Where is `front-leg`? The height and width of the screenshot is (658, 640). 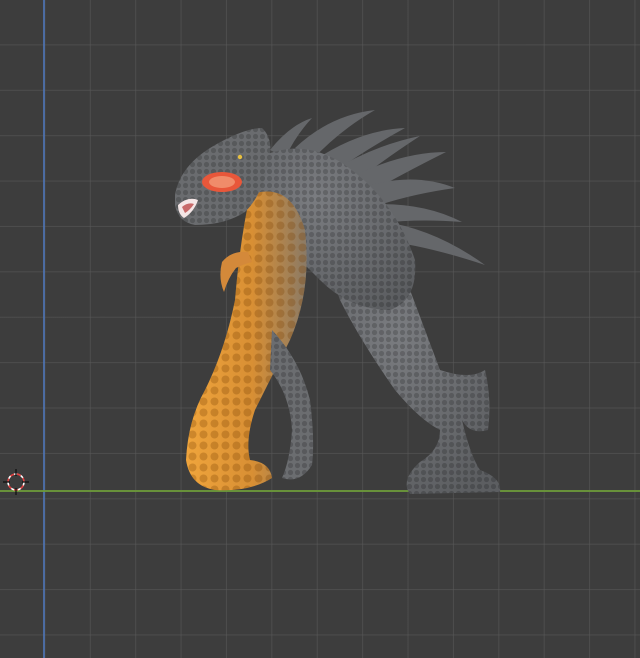 front-leg is located at coordinates (250, 341).